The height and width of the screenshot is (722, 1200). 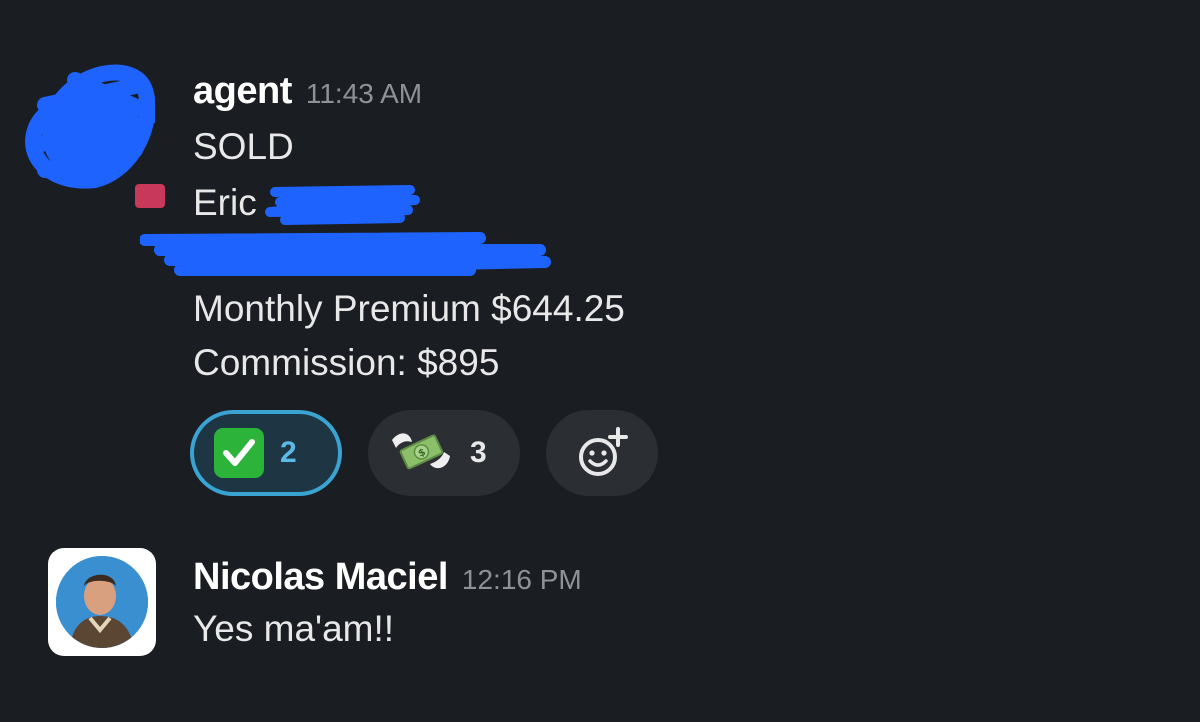 I want to click on message-header: agent 11:43 AM, so click(x=307, y=92).